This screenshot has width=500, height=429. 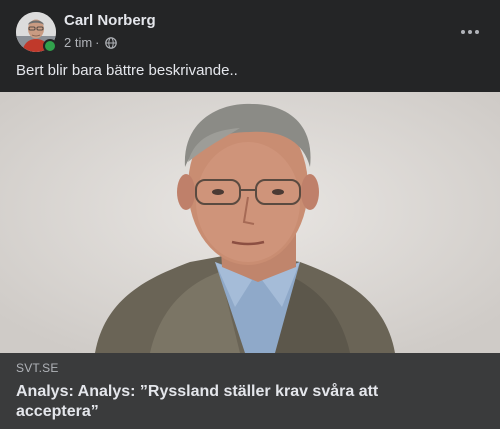 What do you see at coordinates (78, 42) in the screenshot?
I see `post-timestamp: 2 tim` at bounding box center [78, 42].